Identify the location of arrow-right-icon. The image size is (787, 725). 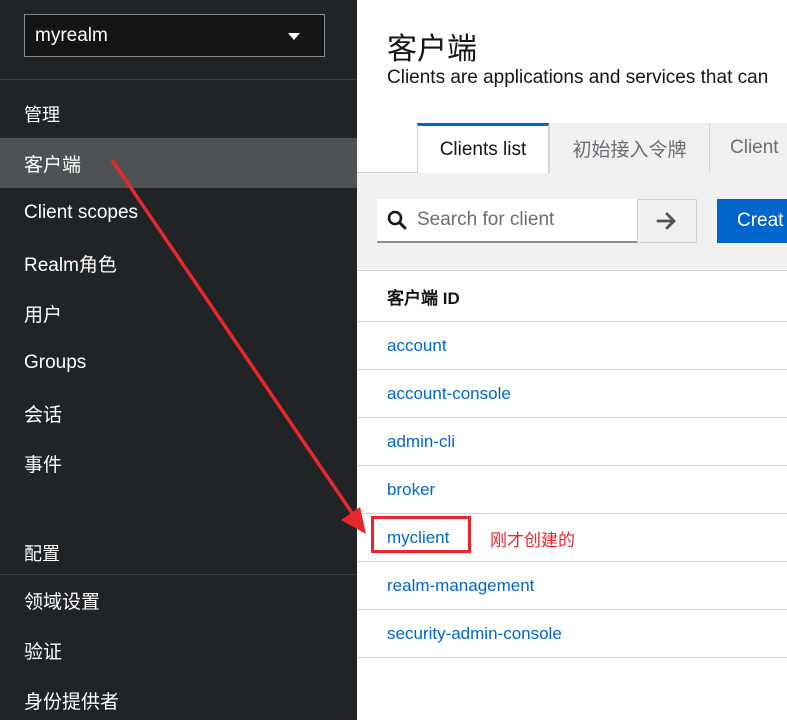
(667, 221).